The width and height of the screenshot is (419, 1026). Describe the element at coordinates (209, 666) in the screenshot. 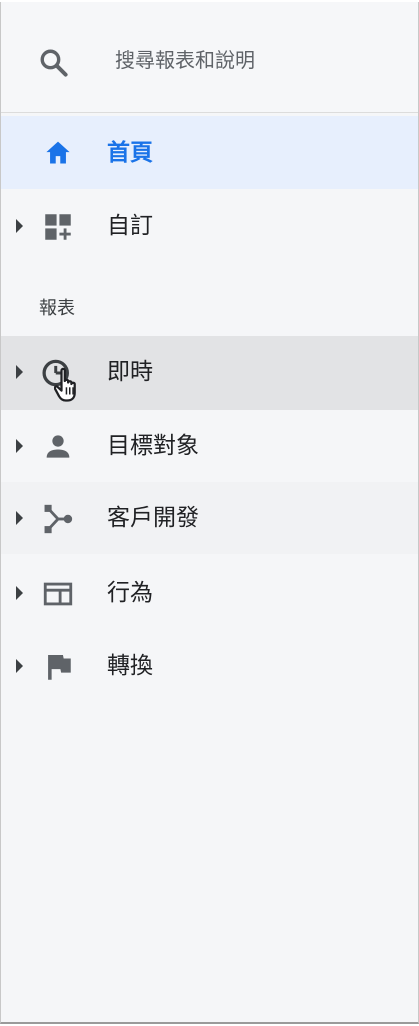

I see `nav-item-conversion: 轉換` at that location.